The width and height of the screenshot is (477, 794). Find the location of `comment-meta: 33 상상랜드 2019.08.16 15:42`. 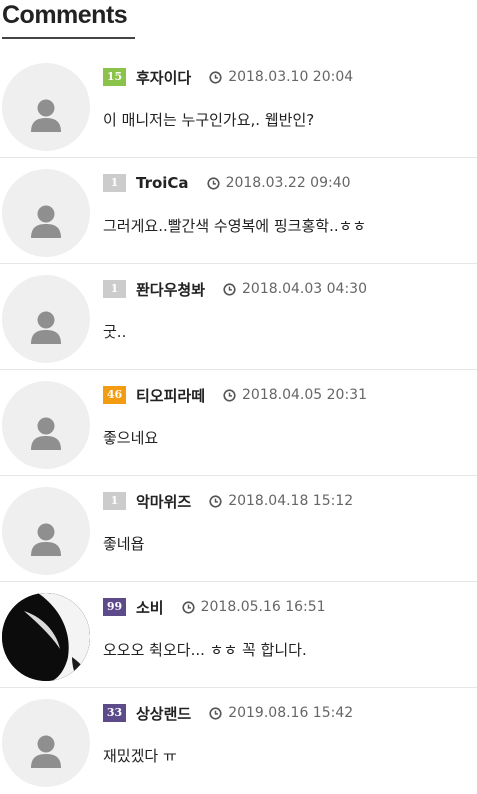

comment-meta: 33 상상랜드 2019.08.16 15:42 is located at coordinates (228, 713).